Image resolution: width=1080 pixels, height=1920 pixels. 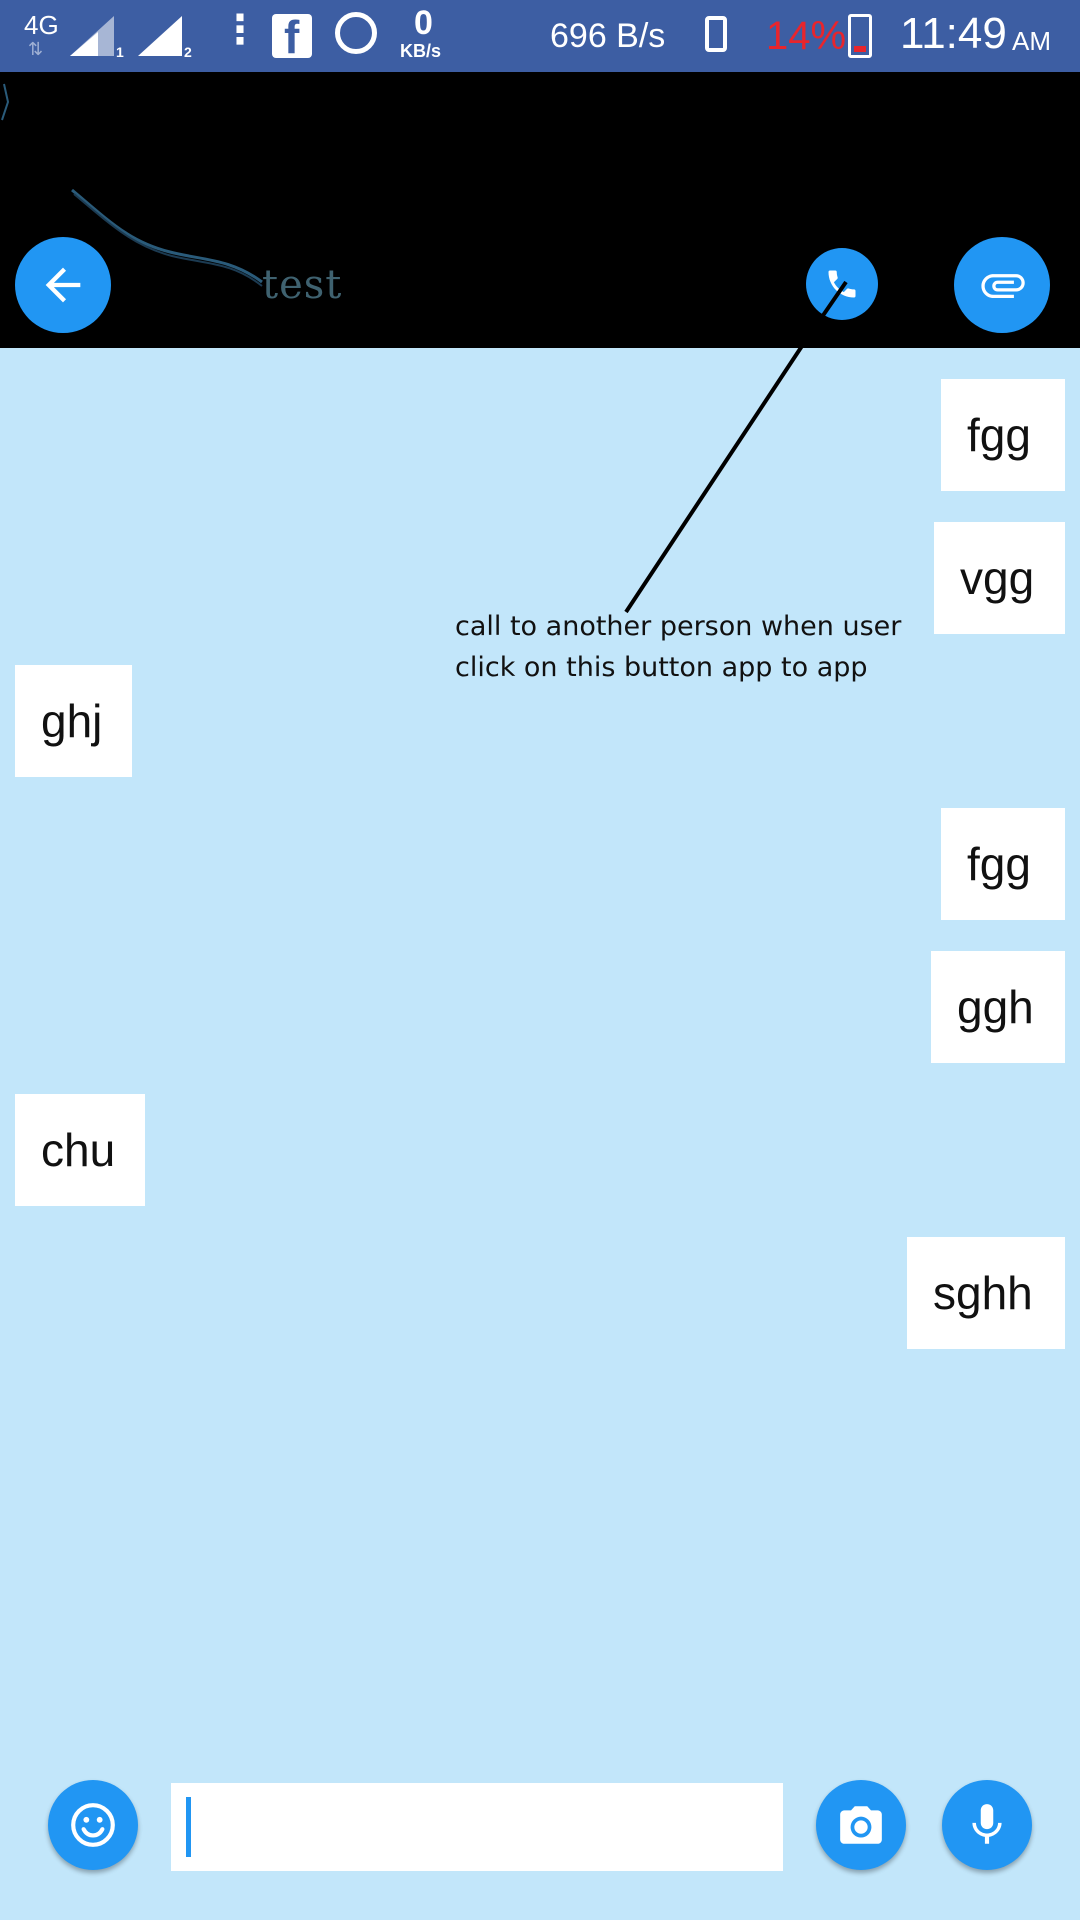 I want to click on message-bubble-sent: sghh, so click(x=986, y=1293).